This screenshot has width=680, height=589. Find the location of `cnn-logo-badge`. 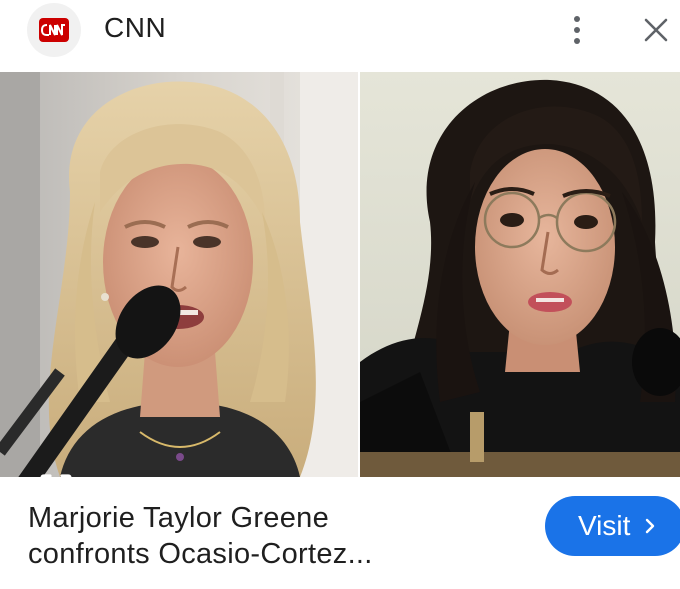

cnn-logo-badge is located at coordinates (54, 30).